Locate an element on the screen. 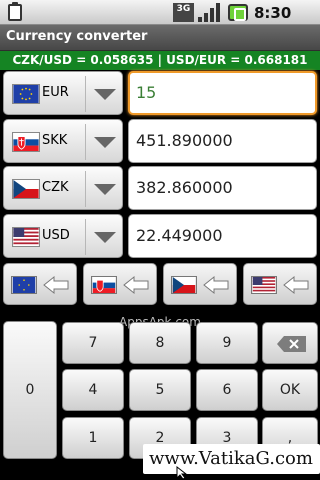 The width and height of the screenshot is (320, 480). banner-text: www.VatikaG.com is located at coordinates (231, 458).